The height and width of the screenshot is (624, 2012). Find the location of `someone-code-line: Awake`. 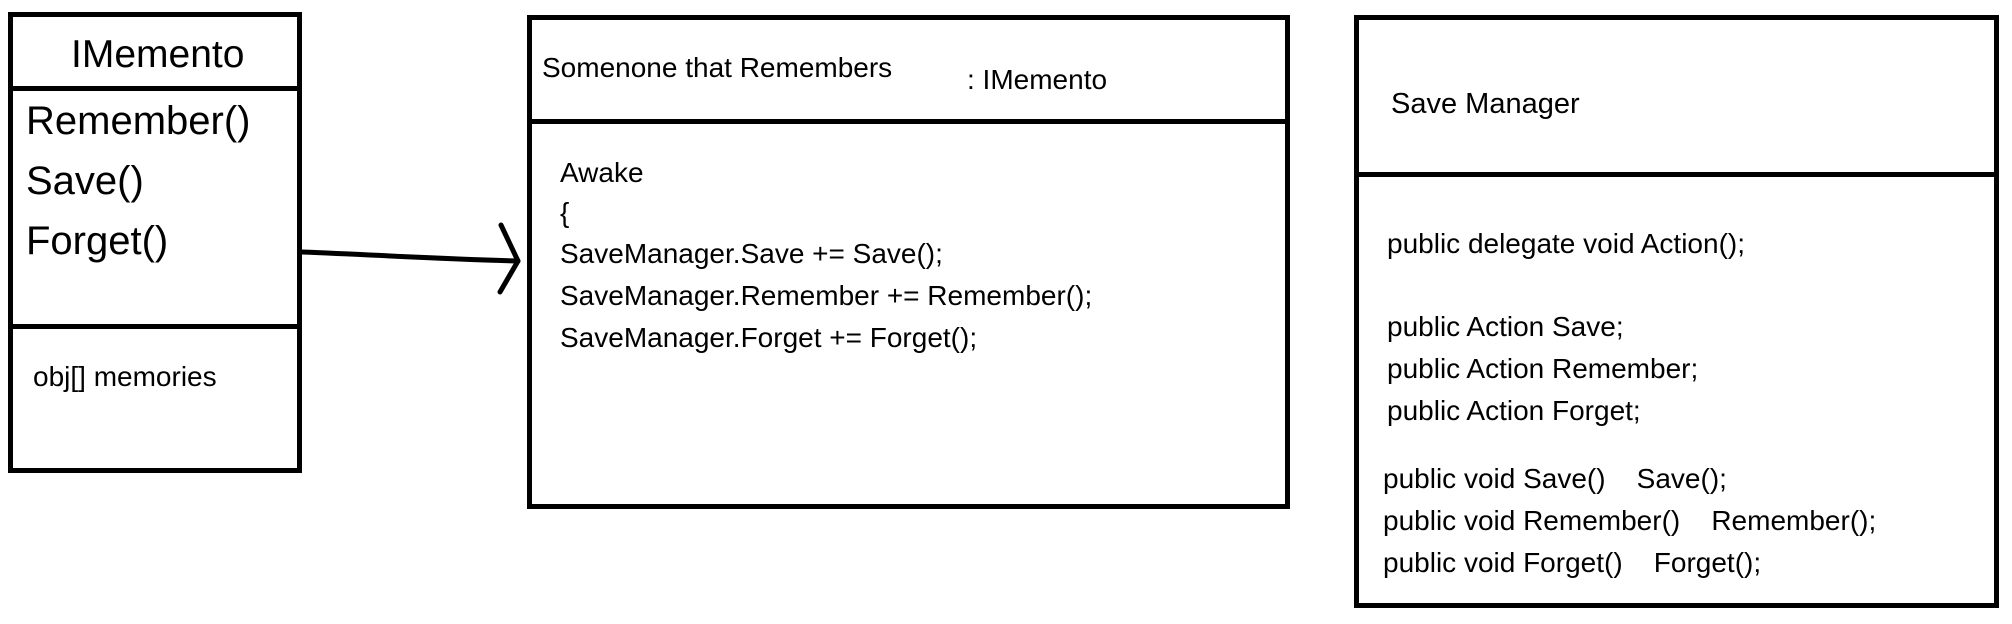

someone-code-line: Awake is located at coordinates (602, 172).